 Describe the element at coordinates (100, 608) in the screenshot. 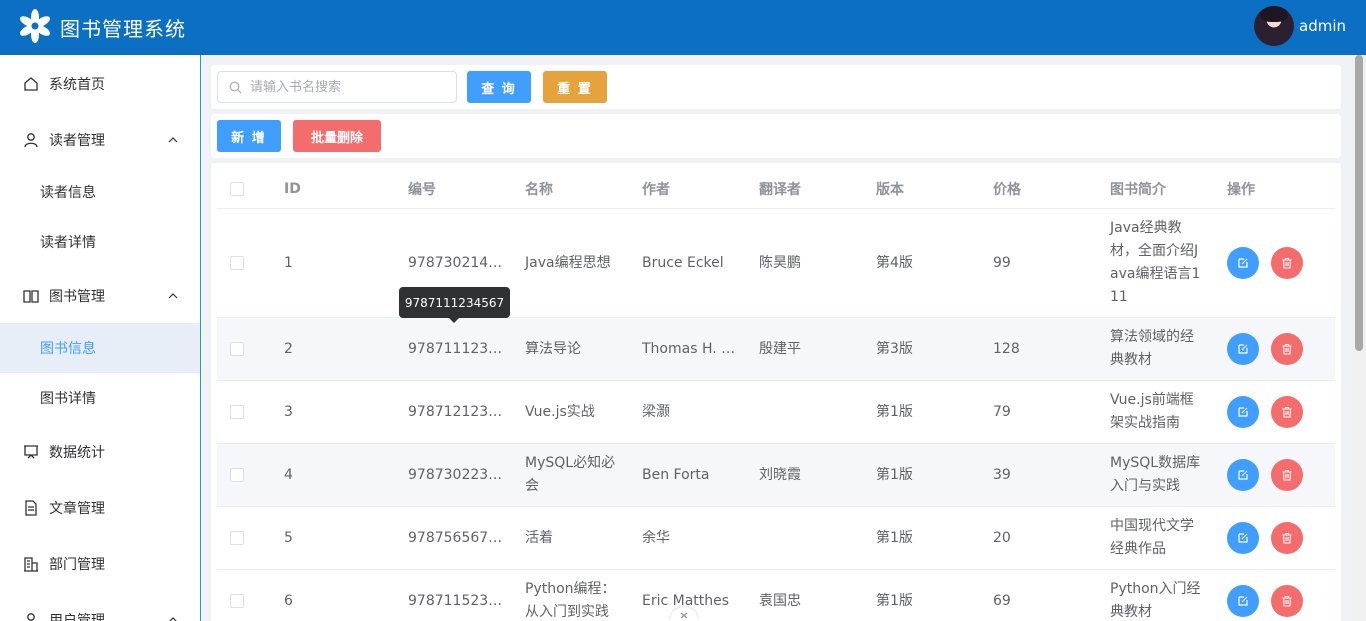

I see `sidebar-item-users: 用户管理` at that location.